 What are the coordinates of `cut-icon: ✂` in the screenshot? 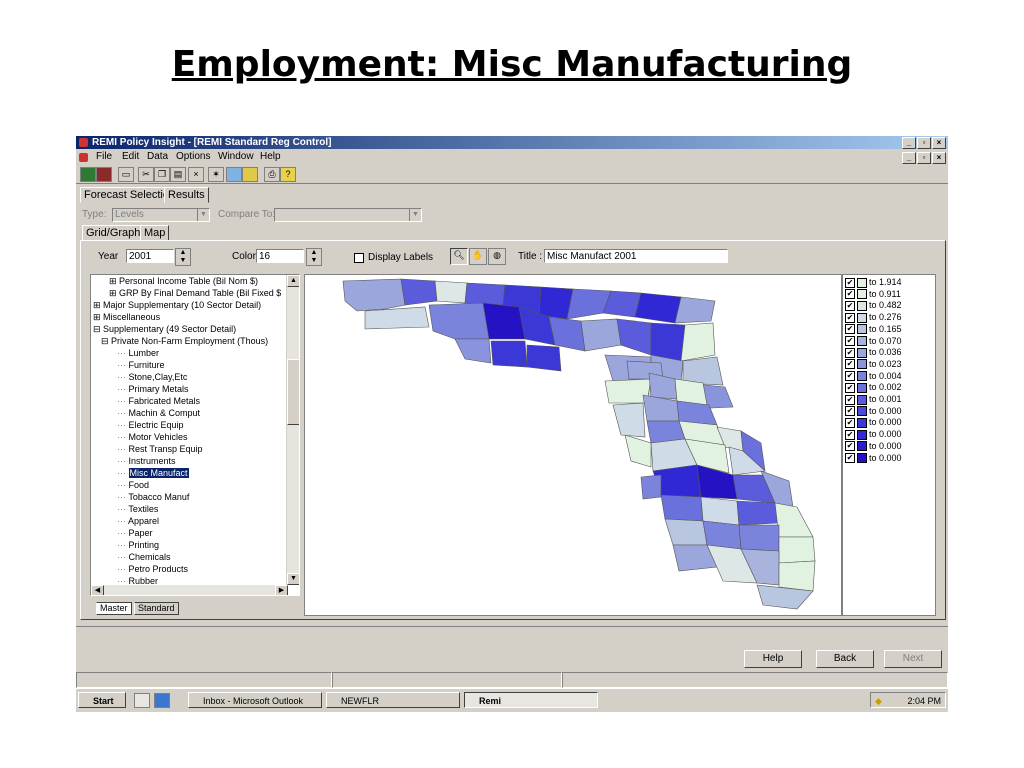 It's located at (146, 174).